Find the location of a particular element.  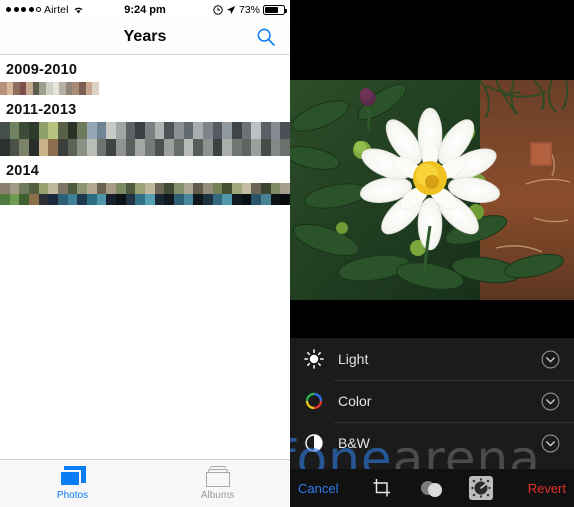

edit-option-light: Light is located at coordinates (432, 359).